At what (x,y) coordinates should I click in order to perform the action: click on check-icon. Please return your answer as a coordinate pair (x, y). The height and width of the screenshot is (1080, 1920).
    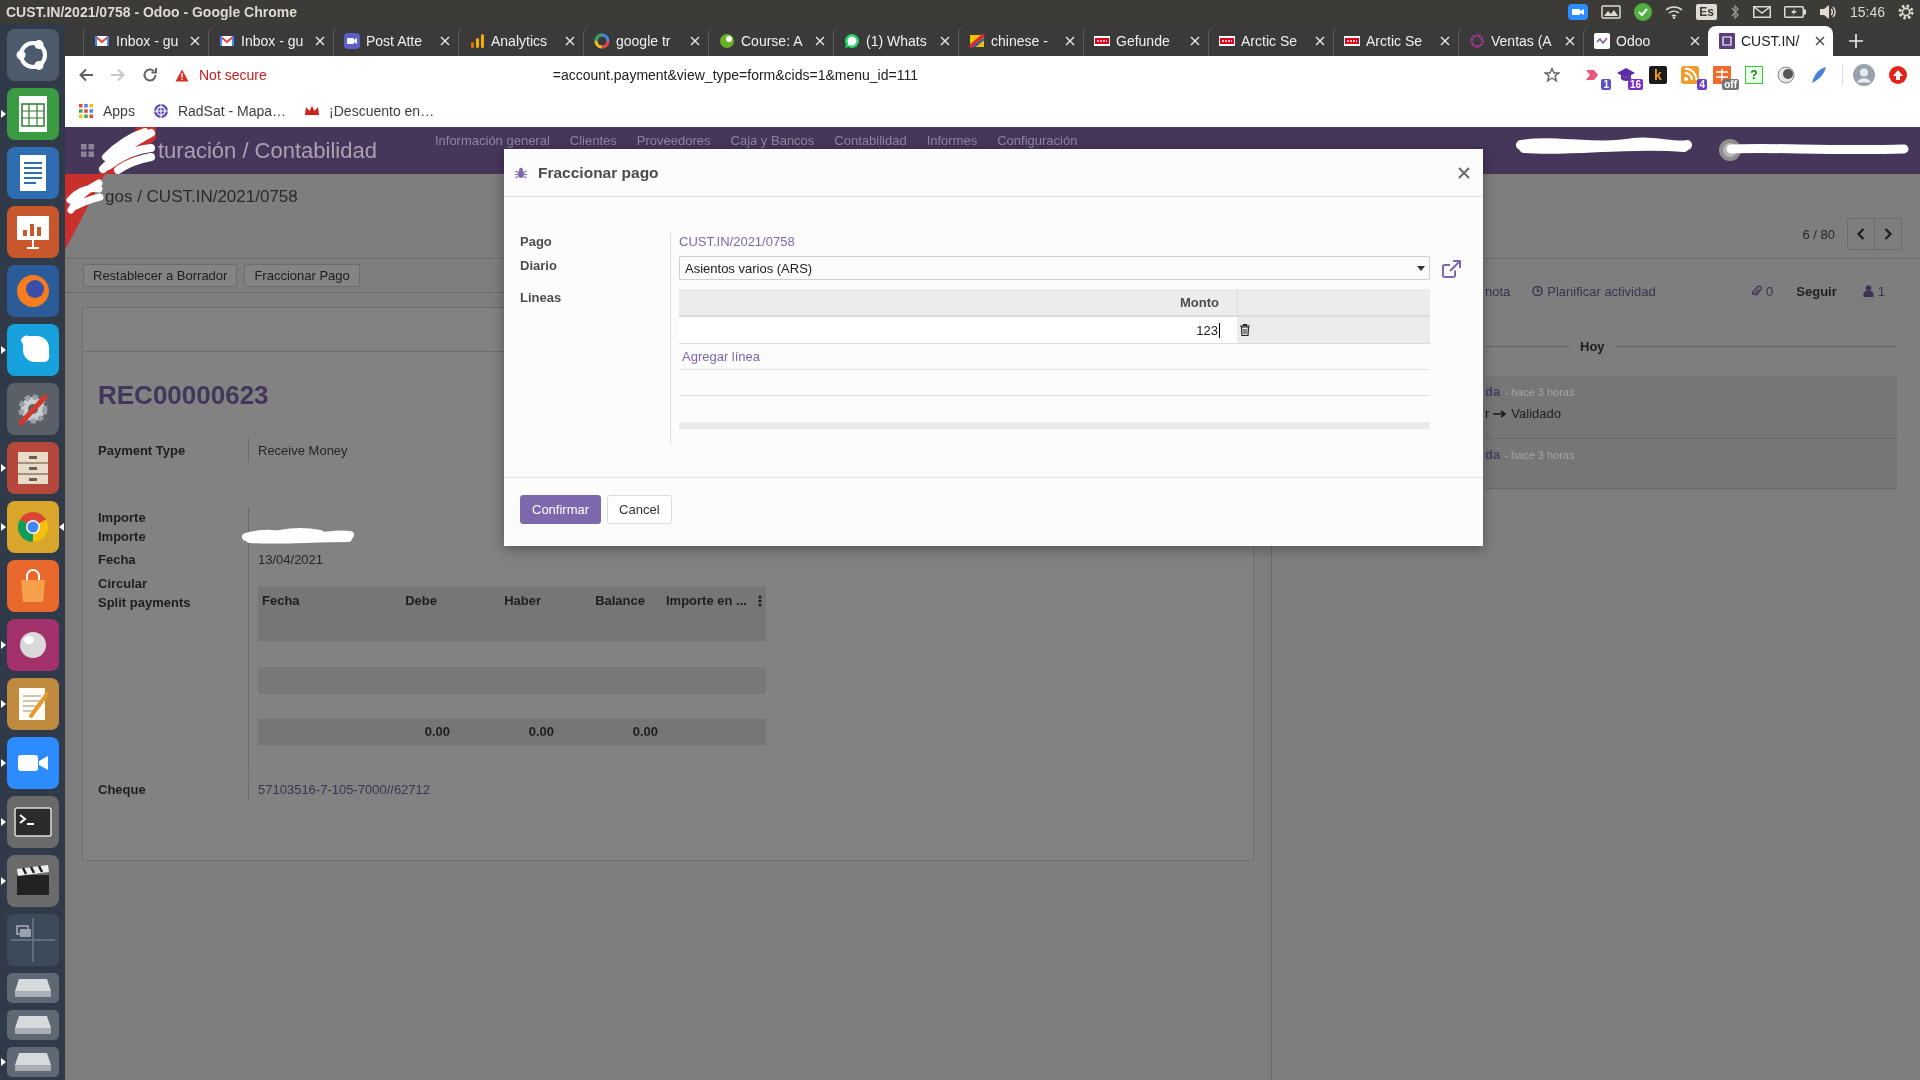
    Looking at the image, I should click on (1643, 12).